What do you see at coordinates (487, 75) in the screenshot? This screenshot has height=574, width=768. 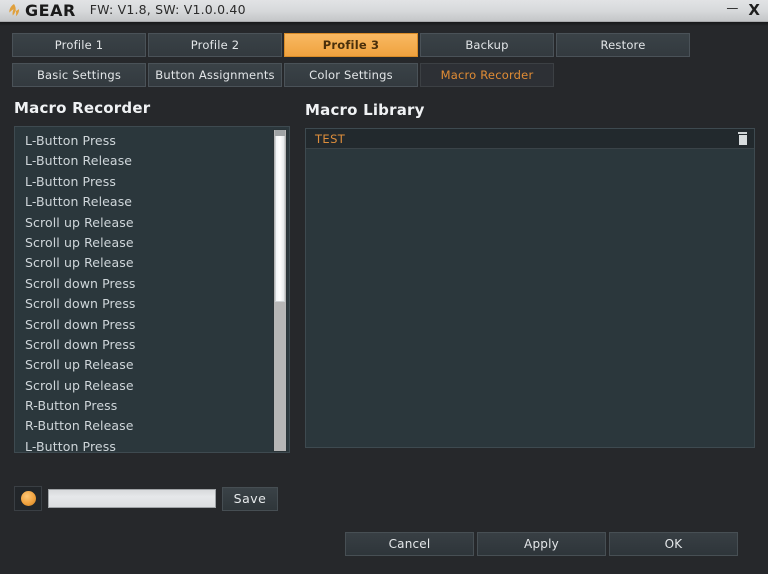 I see `section-tab-macro-recorder: Macro Recorder` at bounding box center [487, 75].